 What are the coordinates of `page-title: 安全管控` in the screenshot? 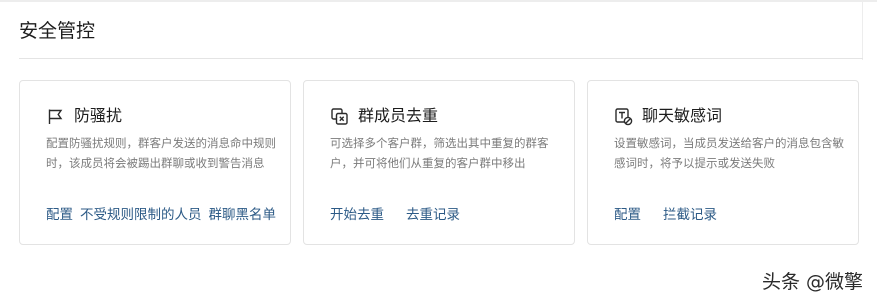 It's located at (57, 31).